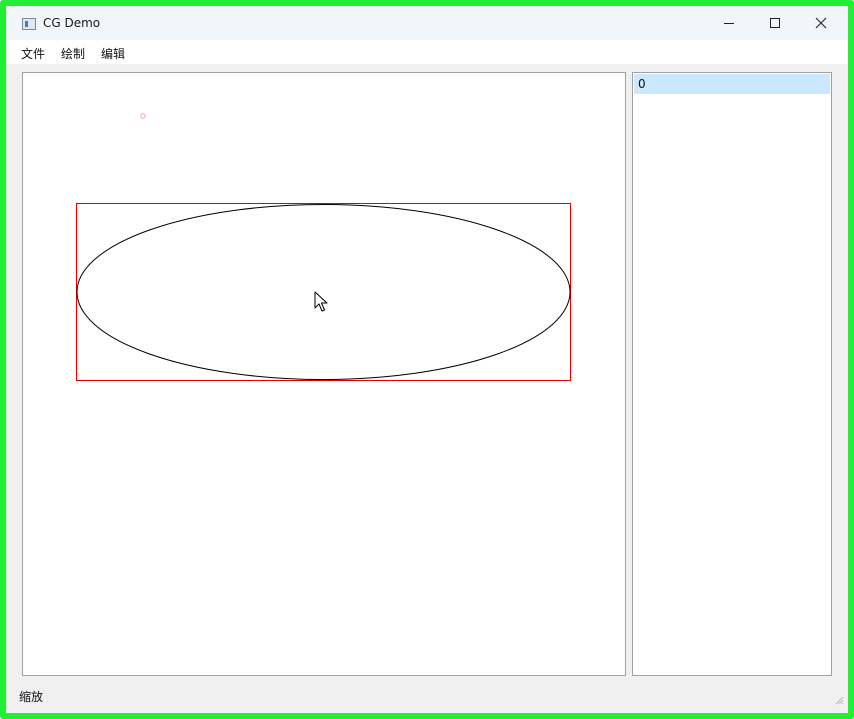 The height and width of the screenshot is (719, 854). Describe the element at coordinates (143, 116) in the screenshot. I see `point-marker` at that location.